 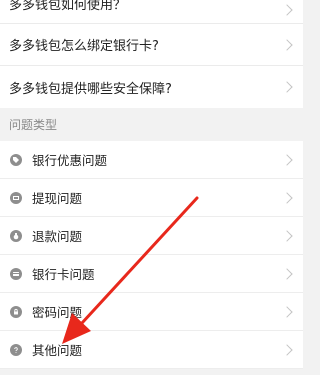 What do you see at coordinates (151, 236) in the screenshot?
I see `category-item-refund: 退款问题` at bounding box center [151, 236].